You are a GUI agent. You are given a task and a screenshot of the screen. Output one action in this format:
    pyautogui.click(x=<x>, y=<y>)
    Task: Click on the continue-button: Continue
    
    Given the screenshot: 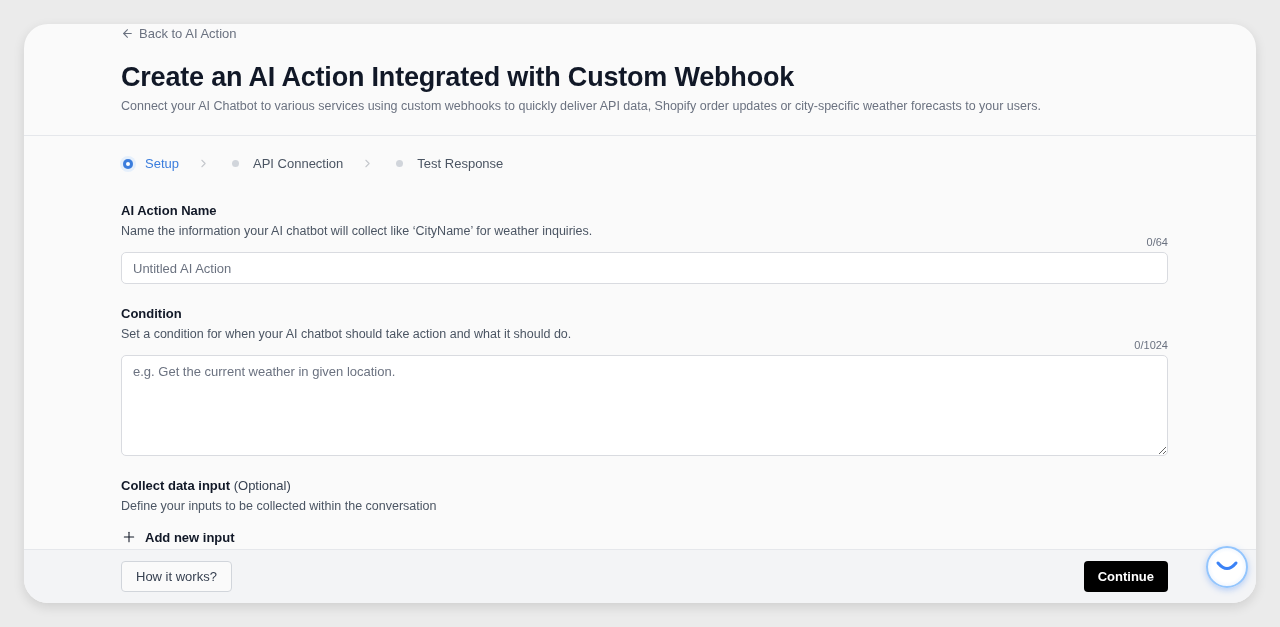 What is the action you would take?
    pyautogui.click(x=1125, y=576)
    